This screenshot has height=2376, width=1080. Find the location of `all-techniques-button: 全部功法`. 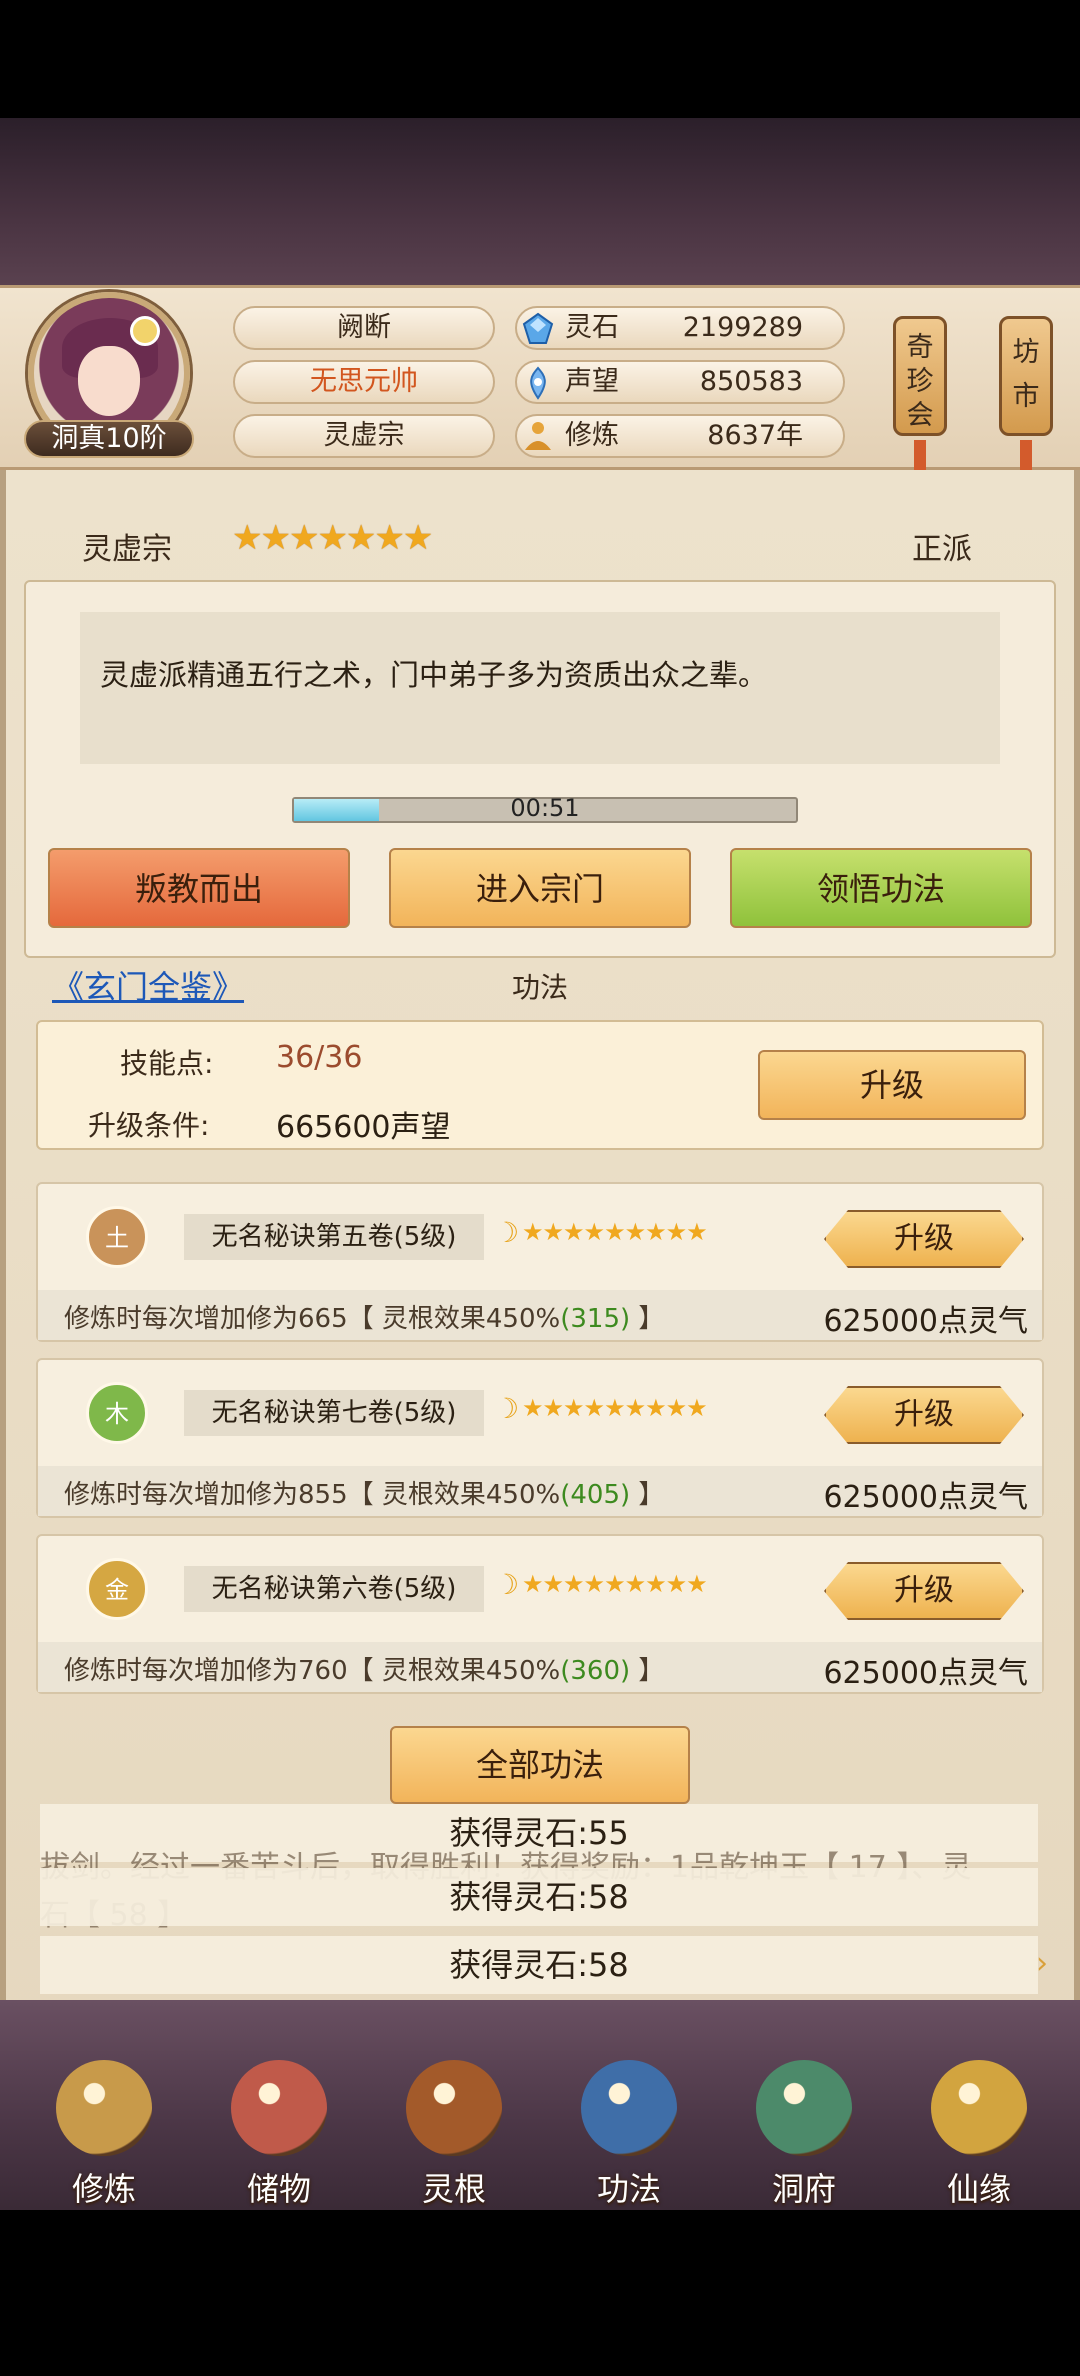

all-techniques-button: 全部功法 is located at coordinates (540, 1765).